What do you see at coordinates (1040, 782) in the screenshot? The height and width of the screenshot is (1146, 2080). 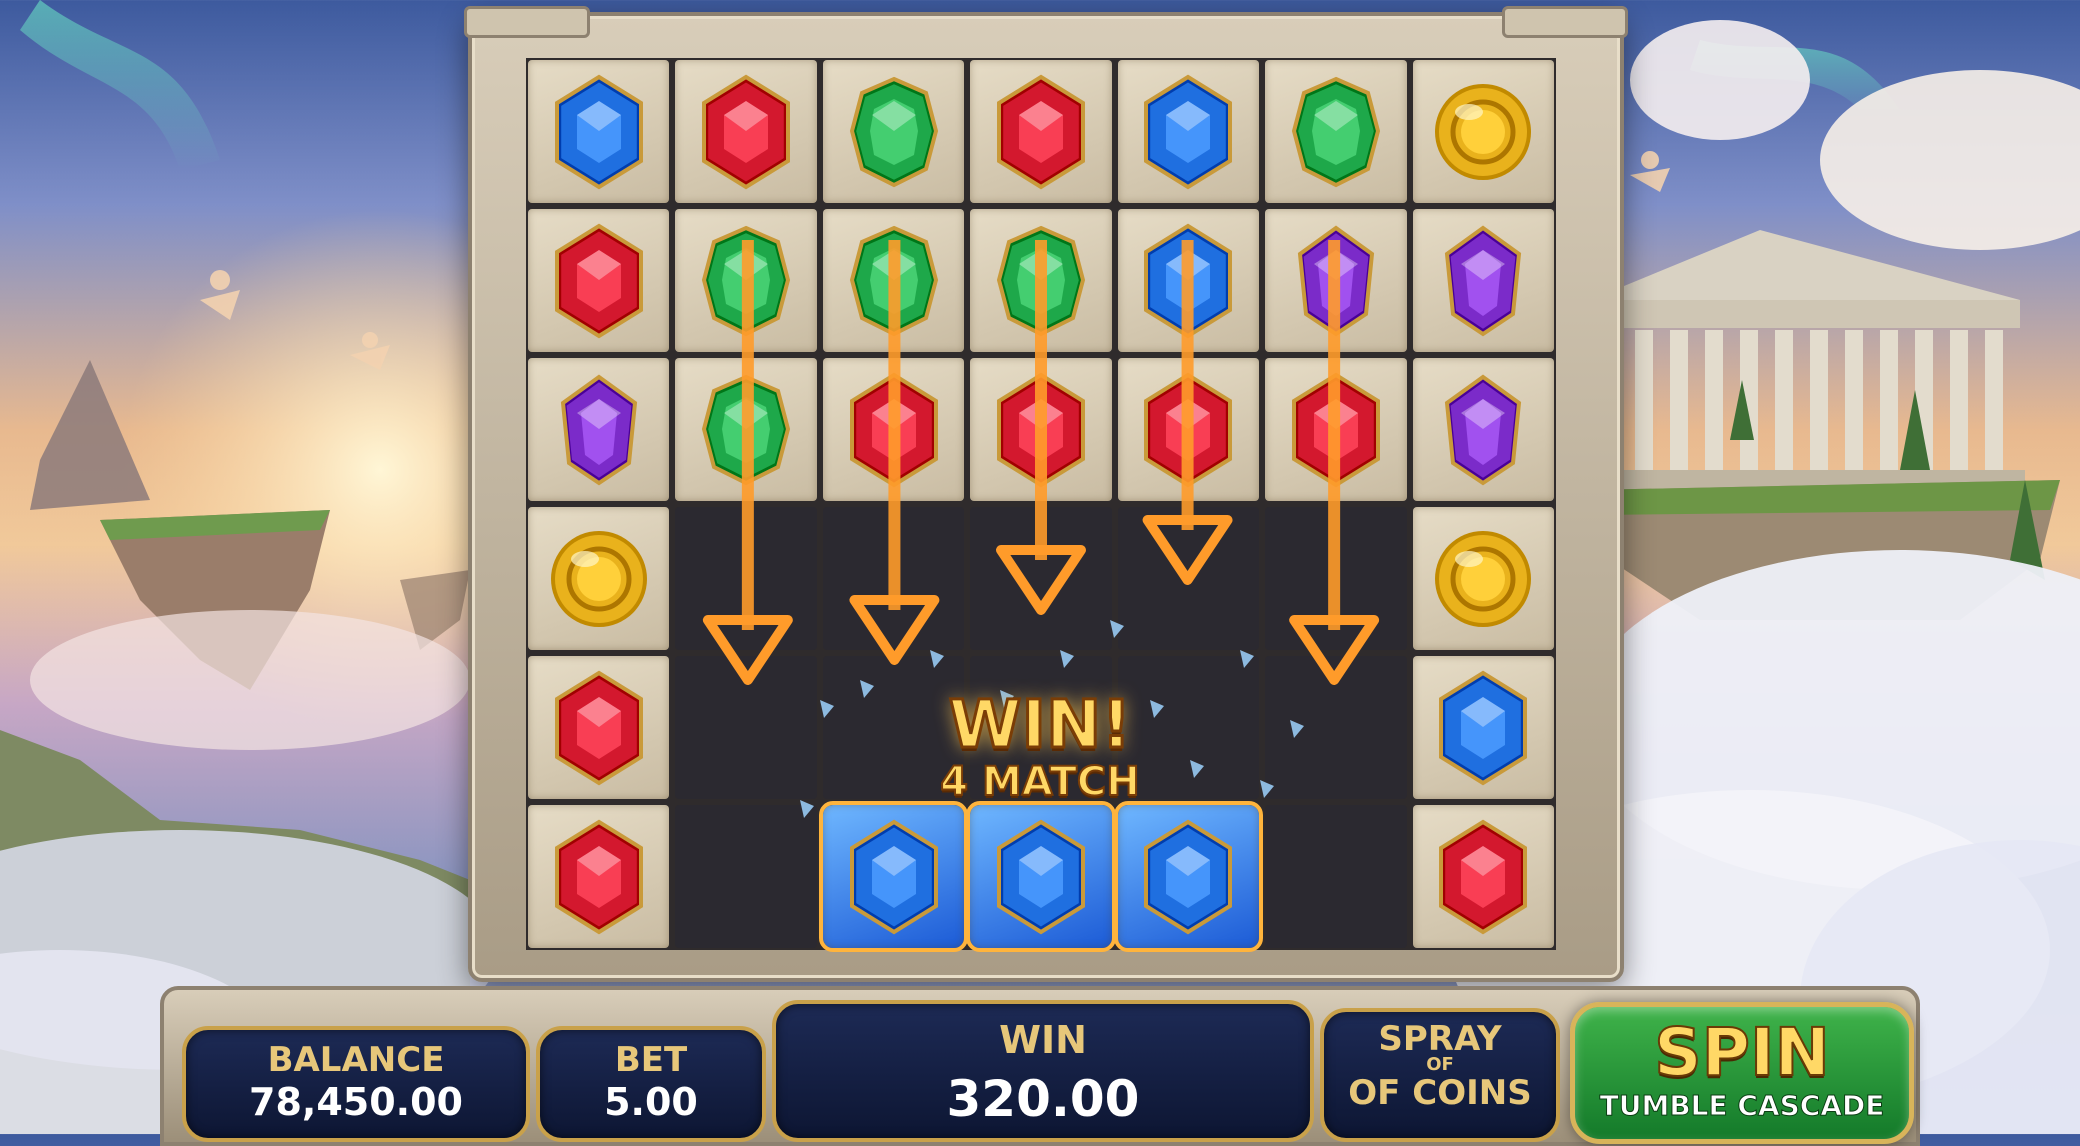 I see `win-banner-subtitle: 4 MATCH` at bounding box center [1040, 782].